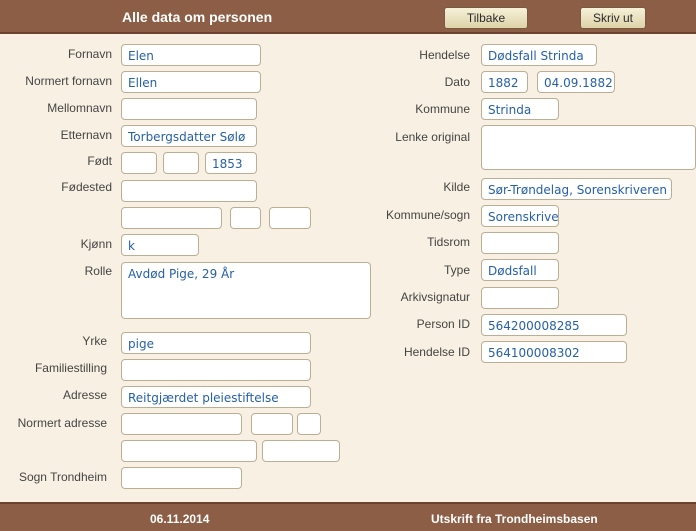 The width and height of the screenshot is (696, 531). I want to click on tidsrom-label: Tidsrom, so click(448, 242).